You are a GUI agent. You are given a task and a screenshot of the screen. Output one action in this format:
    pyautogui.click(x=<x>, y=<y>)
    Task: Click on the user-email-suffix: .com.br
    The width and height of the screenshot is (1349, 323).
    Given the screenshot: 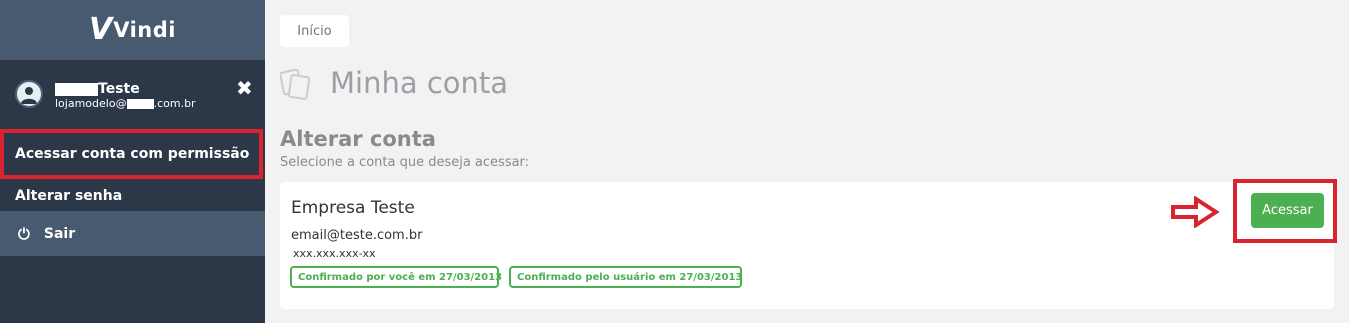 What is the action you would take?
    pyautogui.click(x=174, y=103)
    